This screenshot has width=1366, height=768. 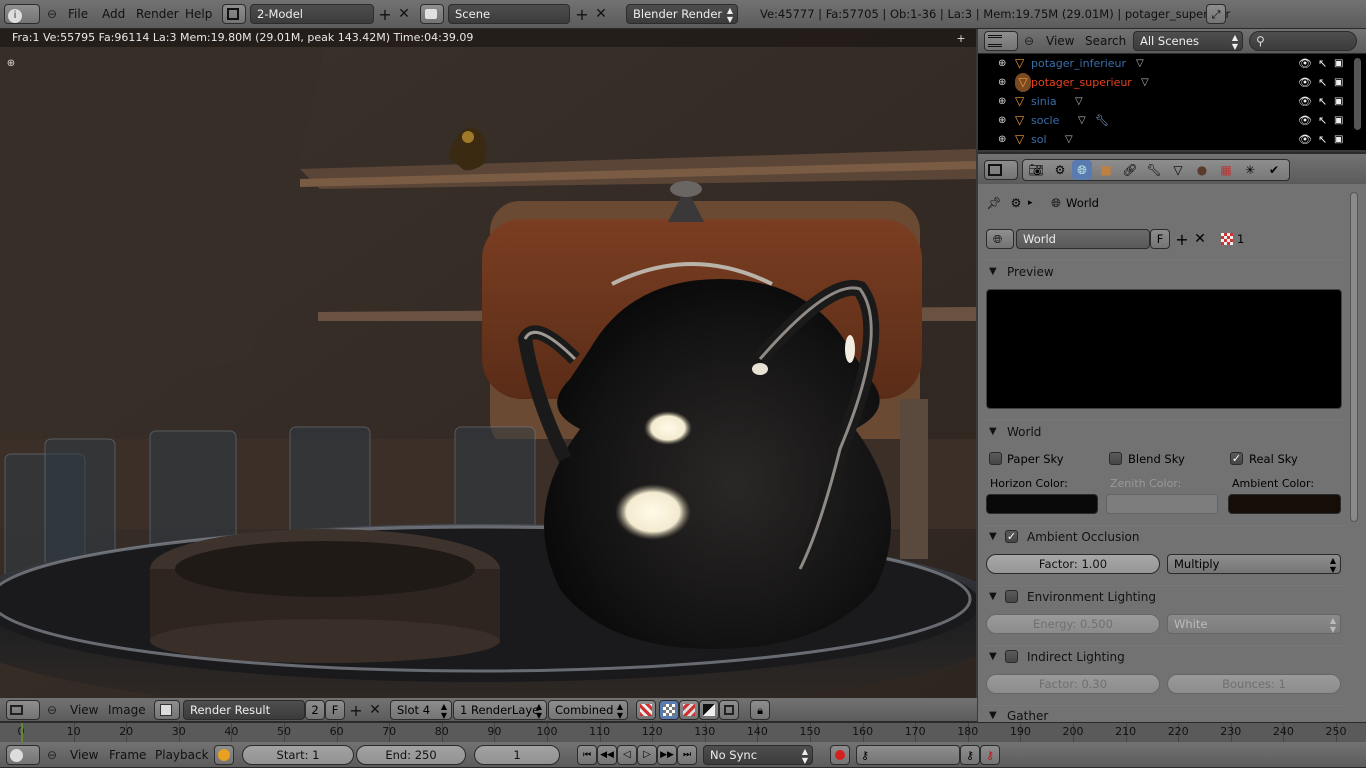 I want to click on real-sky-checkbox: ✓, so click(x=1236, y=458).